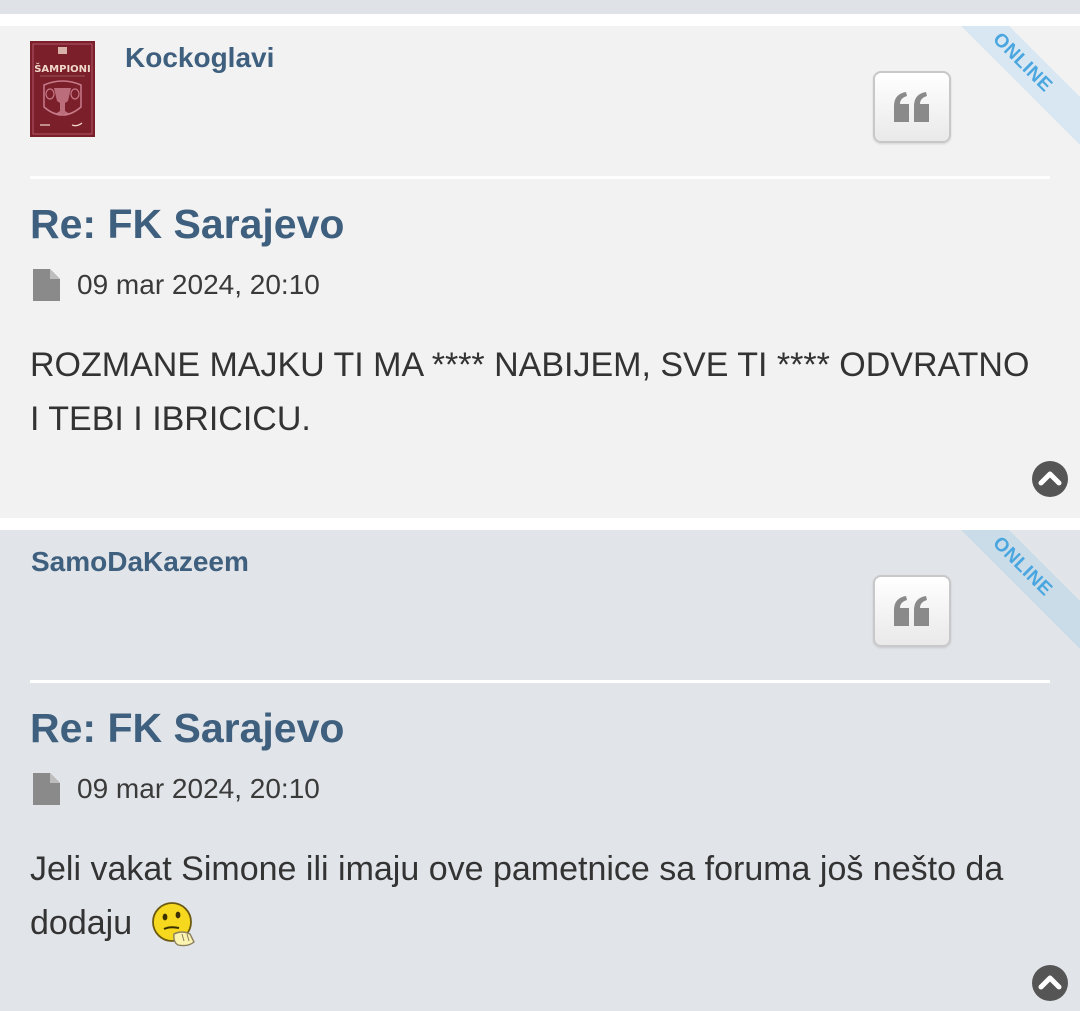  I want to click on svg-text: ŠAMPIONI, so click(62, 68).